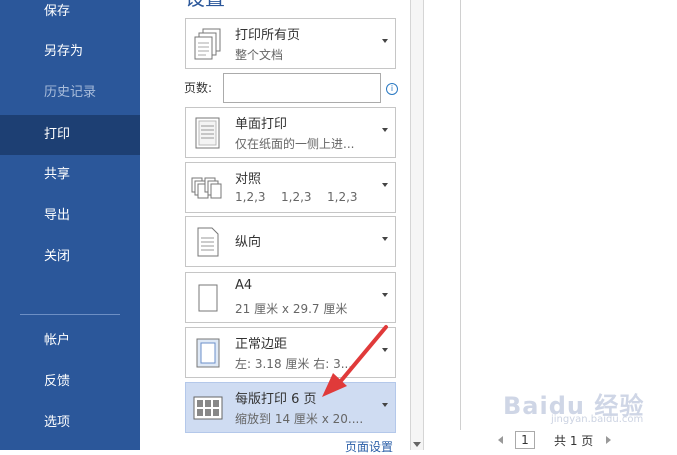  I want to click on annotation-arrow-icon, so click(355, 361).